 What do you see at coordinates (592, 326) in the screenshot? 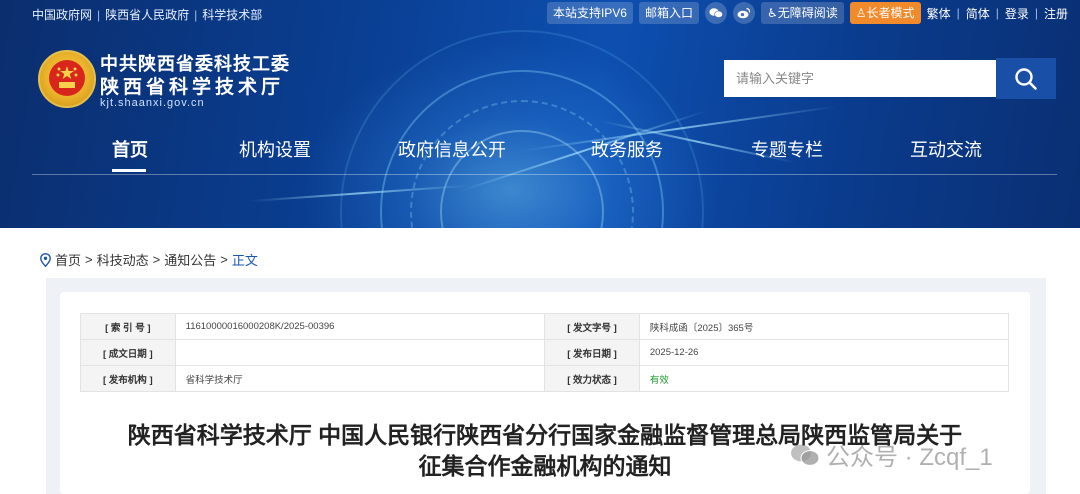
I see `document-number-label: [ 发文字号 ]` at bounding box center [592, 326].